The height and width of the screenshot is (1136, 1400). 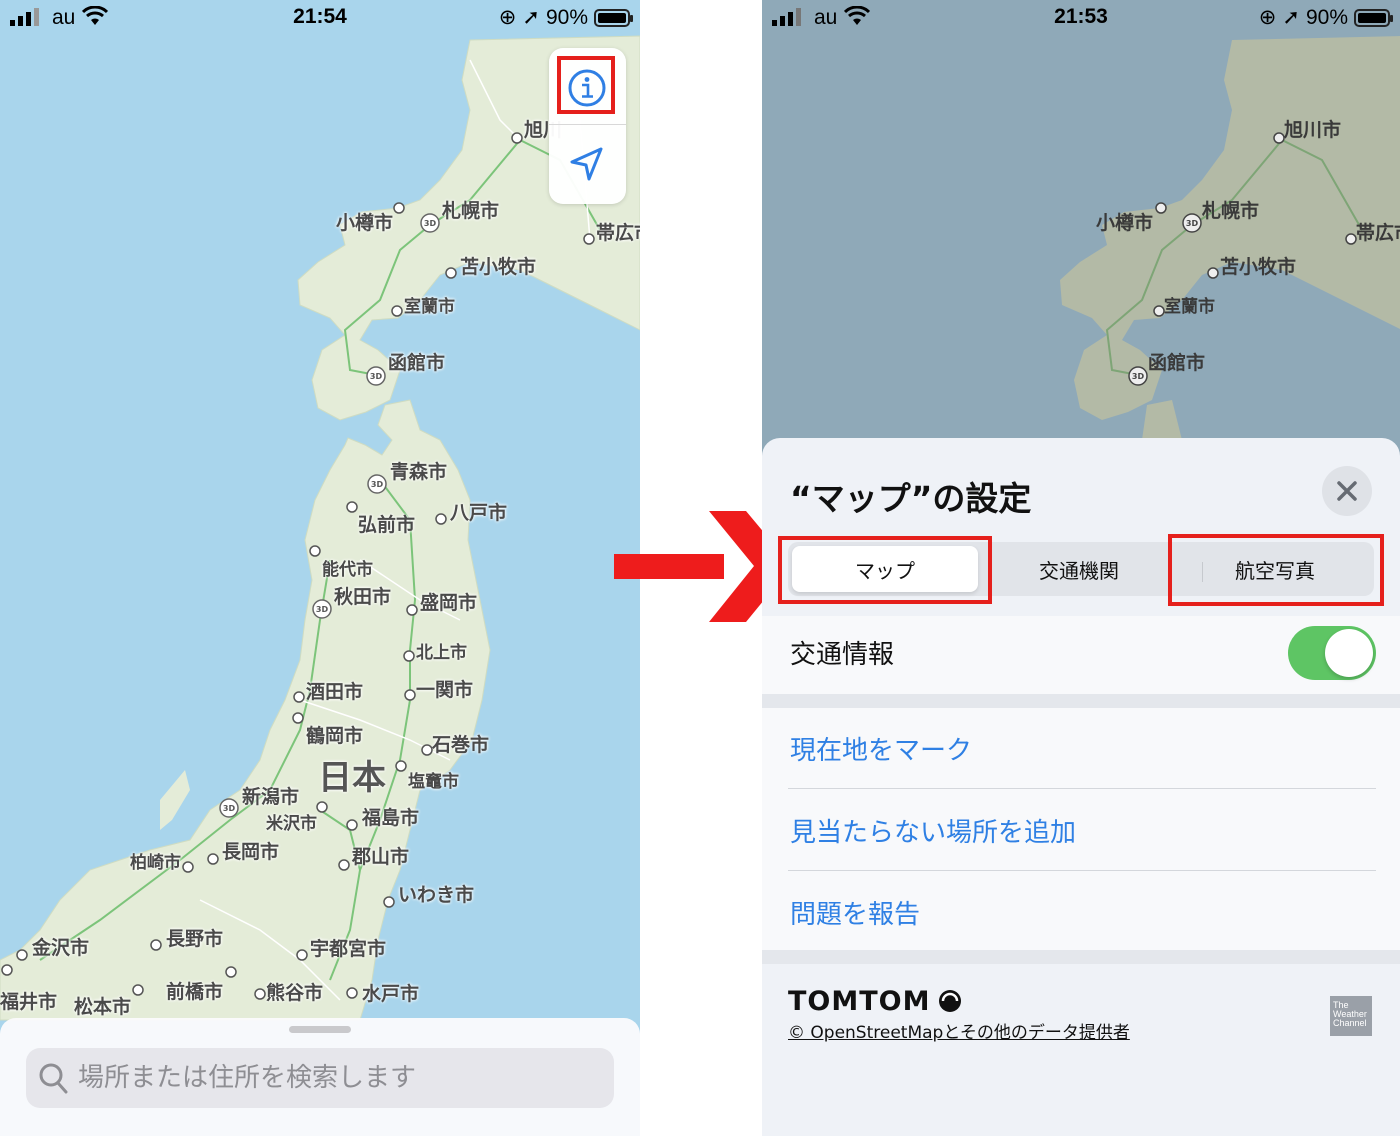 I want to click on map-label-morioka: 盛岡市, so click(x=449, y=603).